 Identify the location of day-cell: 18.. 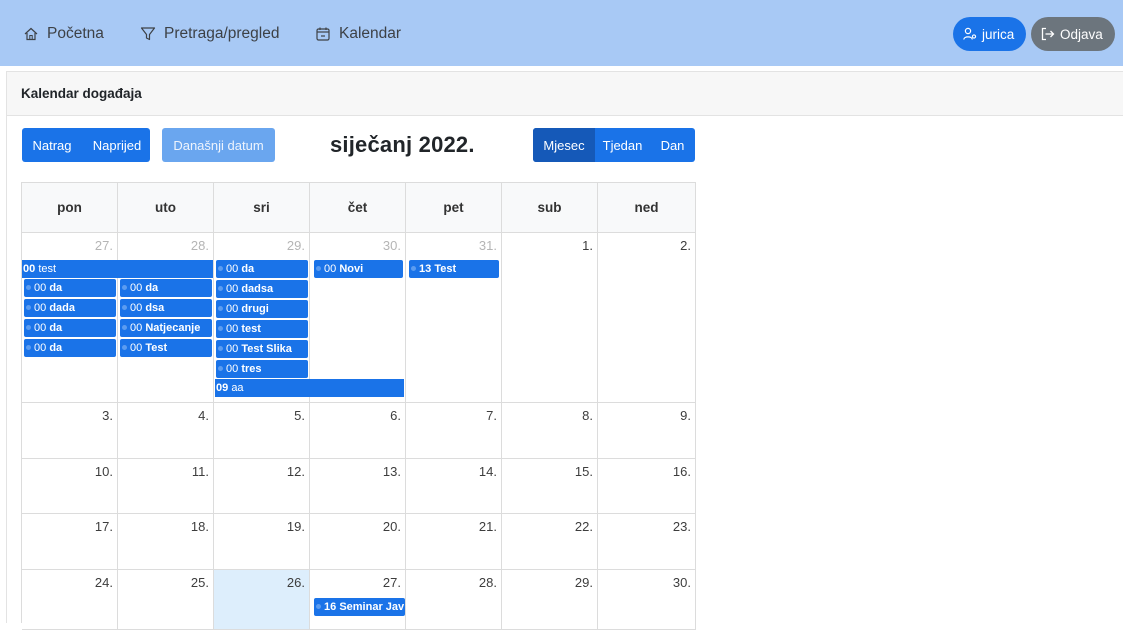
(166, 542).